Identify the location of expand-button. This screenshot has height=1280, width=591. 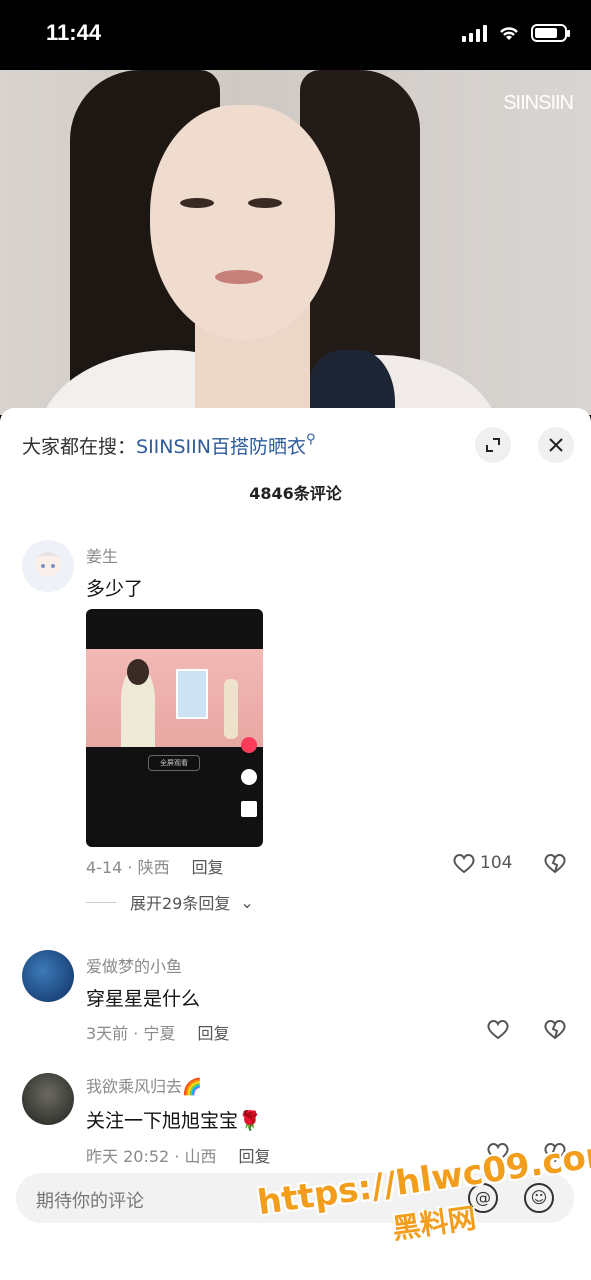
(493, 445).